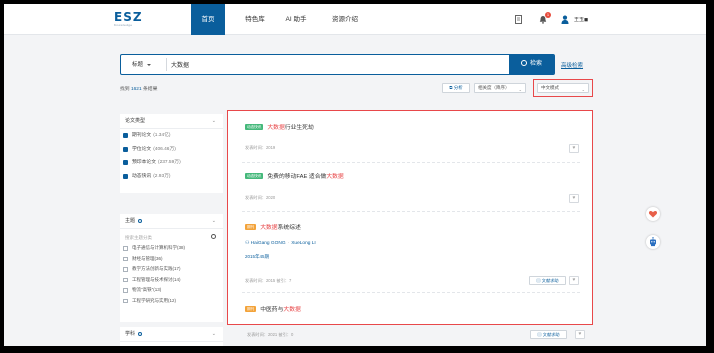 The height and width of the screenshot is (353, 714). I want to click on floating-favorites-button, so click(653, 214).